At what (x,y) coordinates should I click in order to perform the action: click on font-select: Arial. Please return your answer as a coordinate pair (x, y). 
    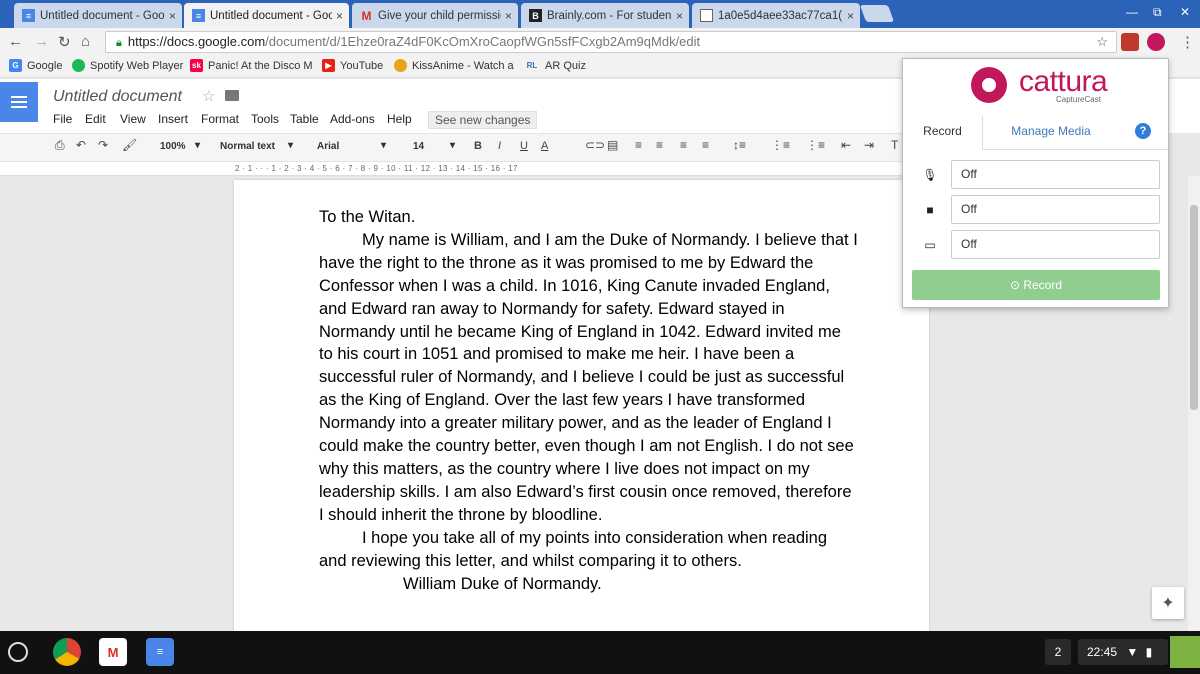
    Looking at the image, I should click on (328, 146).